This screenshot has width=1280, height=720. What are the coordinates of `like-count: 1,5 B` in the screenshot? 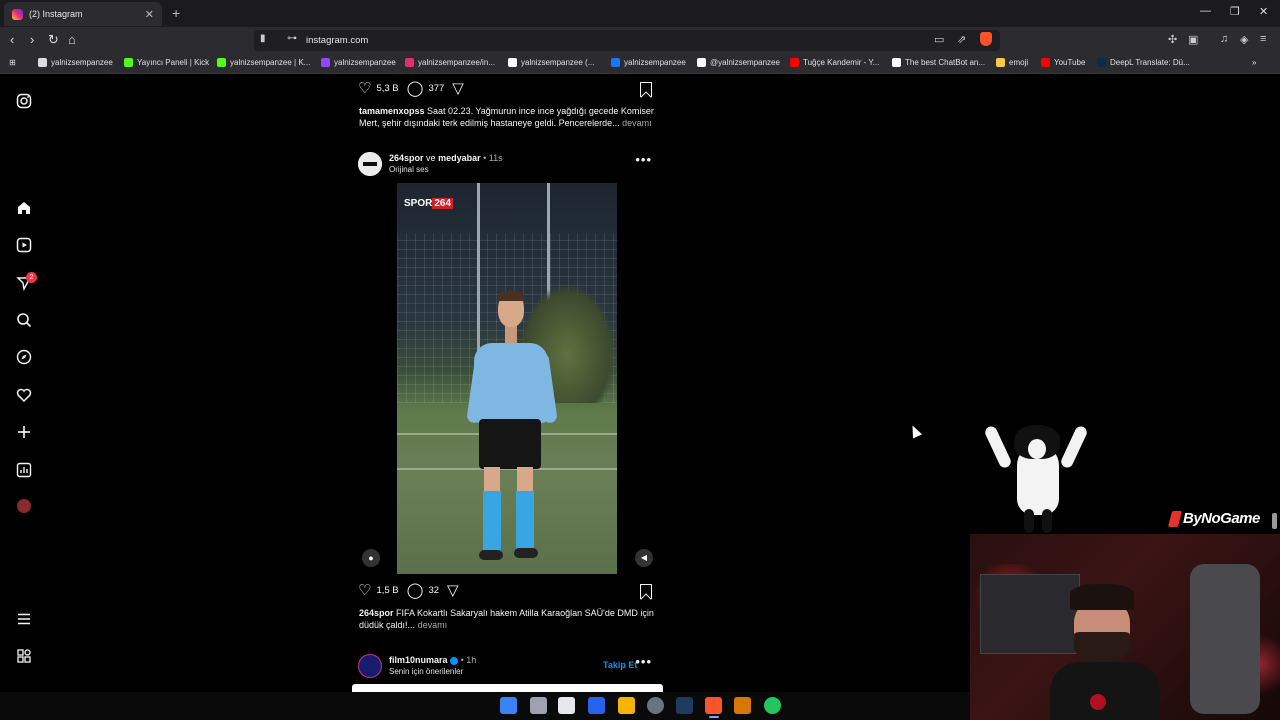 It's located at (387, 590).